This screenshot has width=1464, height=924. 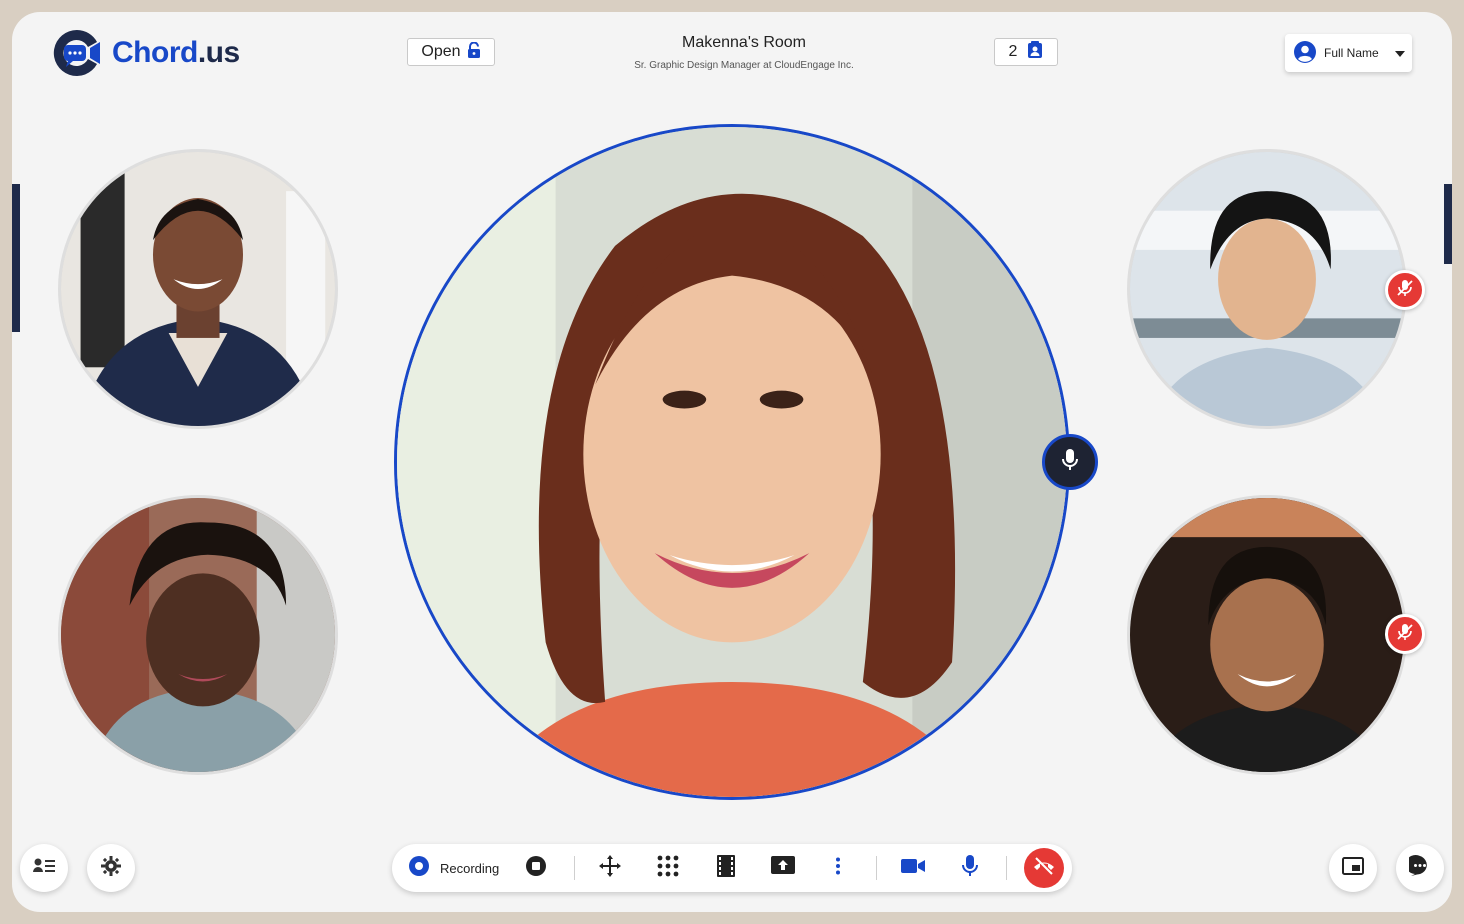 I want to click on account-icon, so click(x=1305, y=53).